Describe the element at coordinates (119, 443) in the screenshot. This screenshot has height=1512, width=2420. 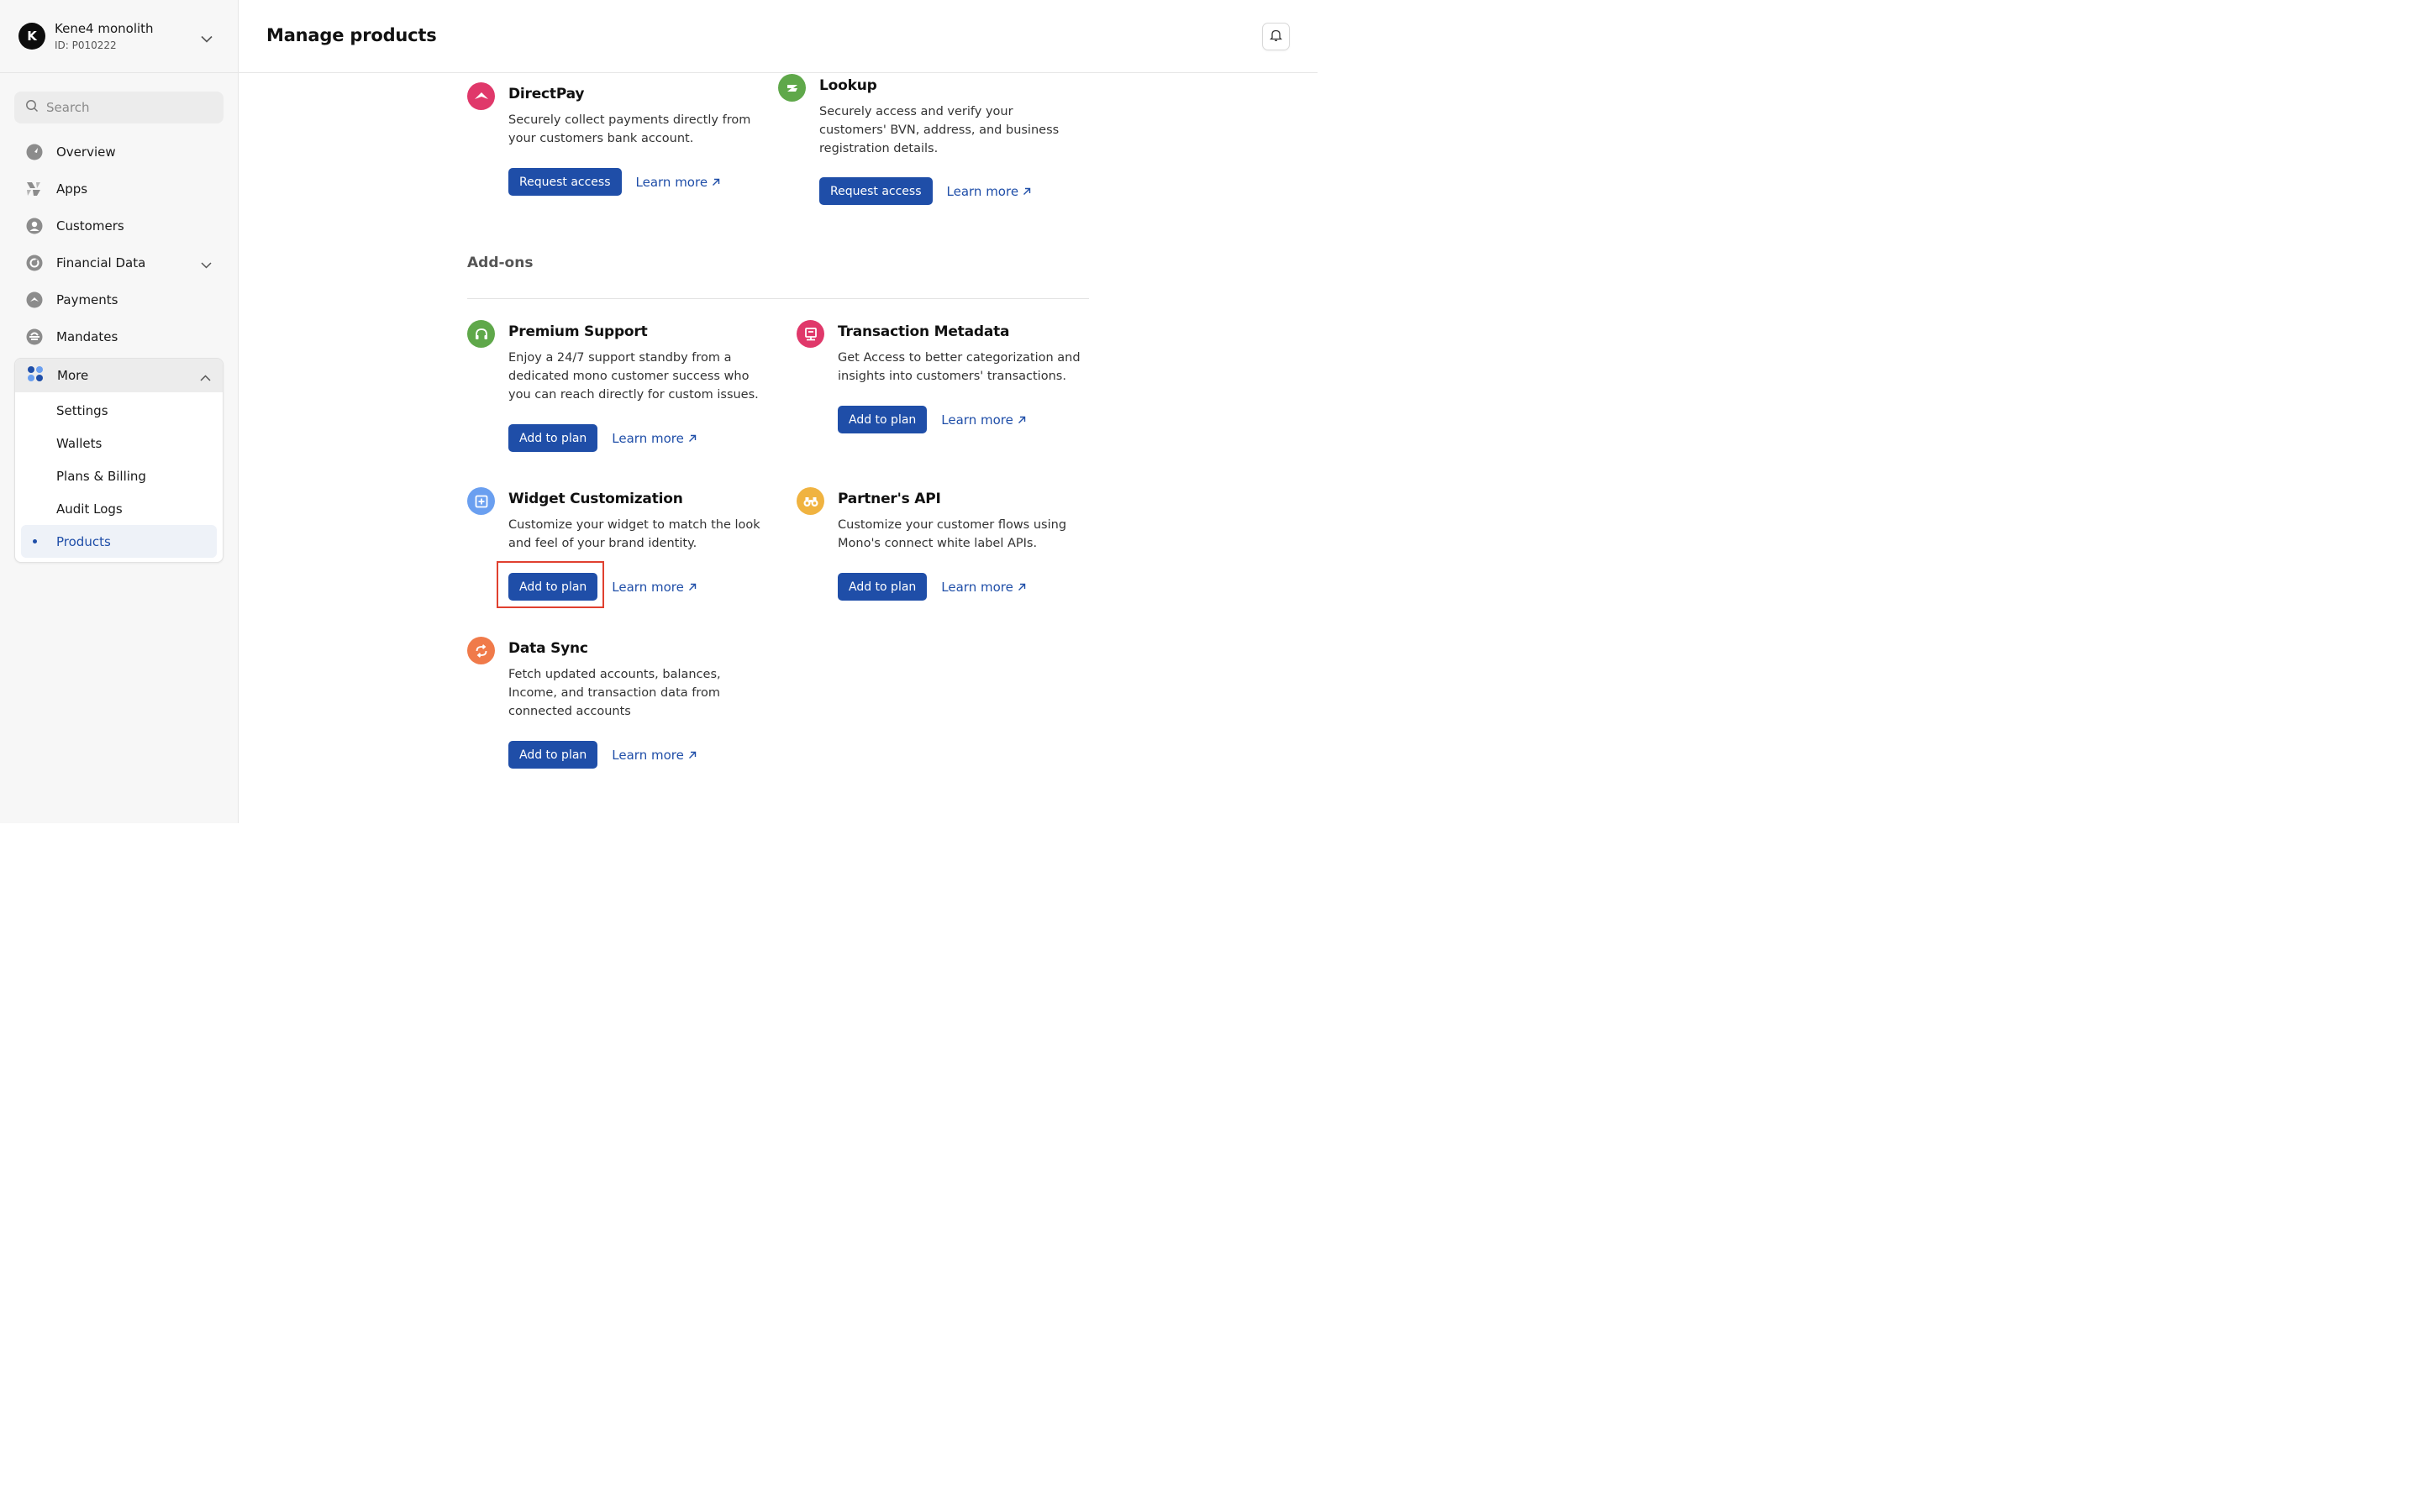
I see `sidebar-item-wallets: Wallets` at that location.